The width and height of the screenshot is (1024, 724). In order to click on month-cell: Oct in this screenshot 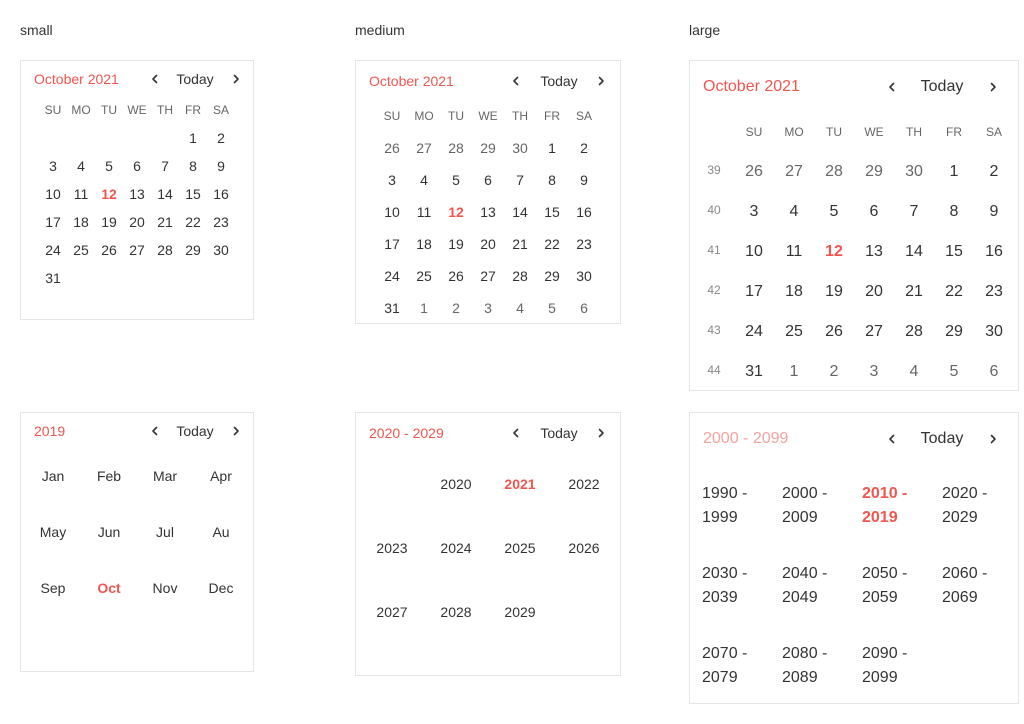, I will do `click(109, 588)`.